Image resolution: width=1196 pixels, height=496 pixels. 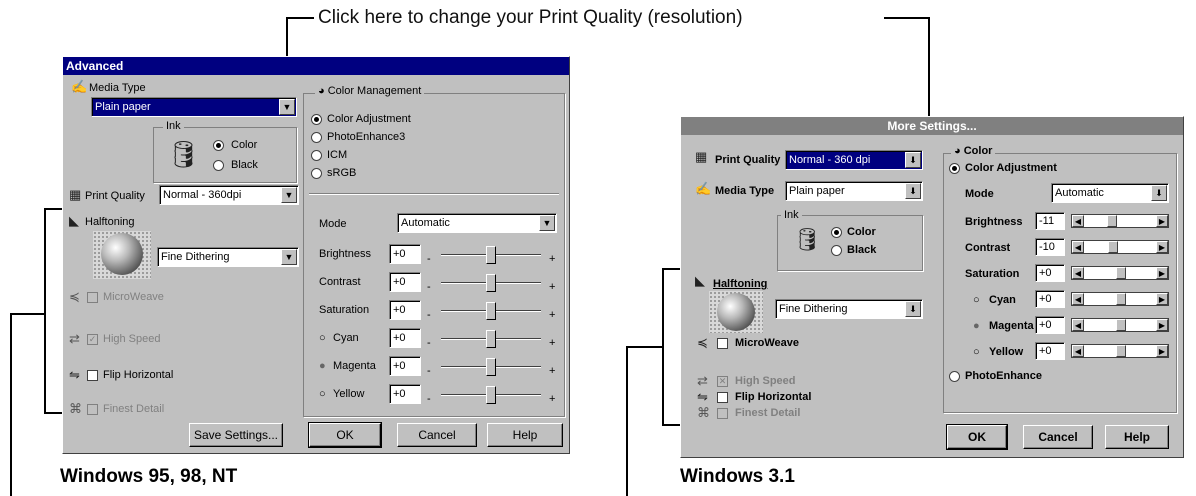 I want to click on w31-magenta-right-arrow-icon: ▶, so click(x=1162, y=325).